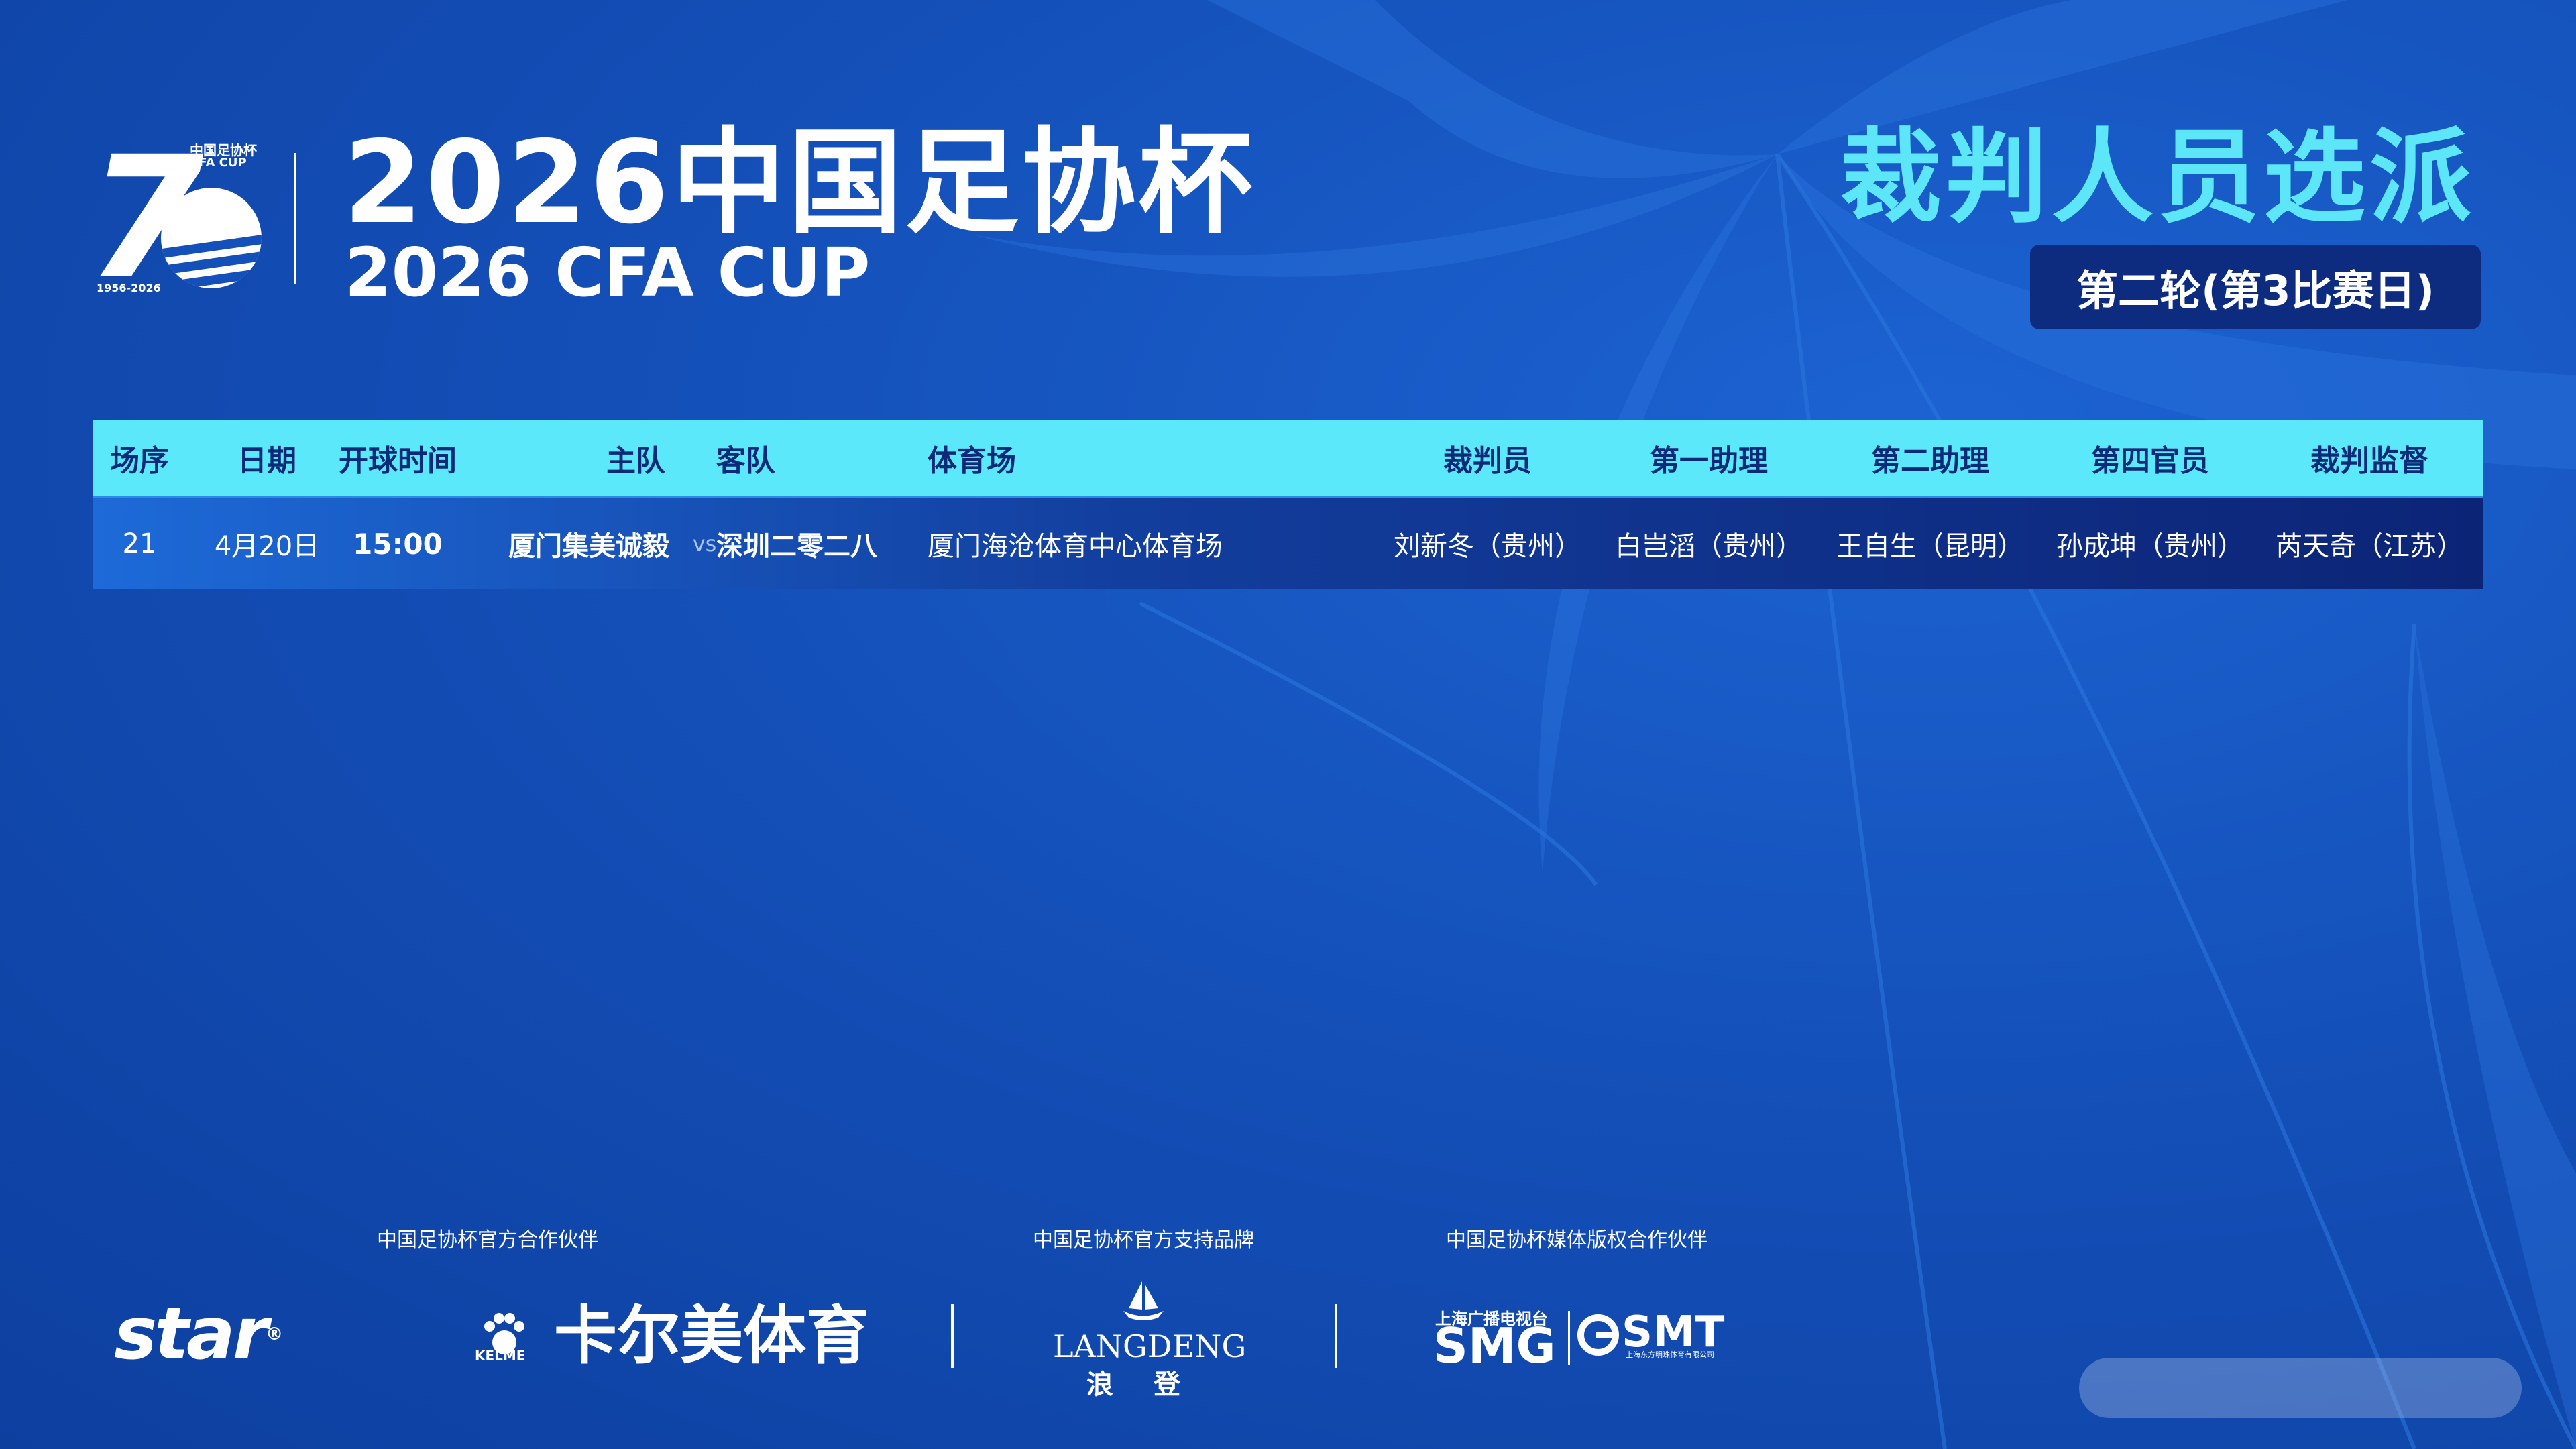 This screenshot has height=1449, width=2576. I want to click on brand-label: 中国足协杯官方支持品牌, so click(1143, 1240).